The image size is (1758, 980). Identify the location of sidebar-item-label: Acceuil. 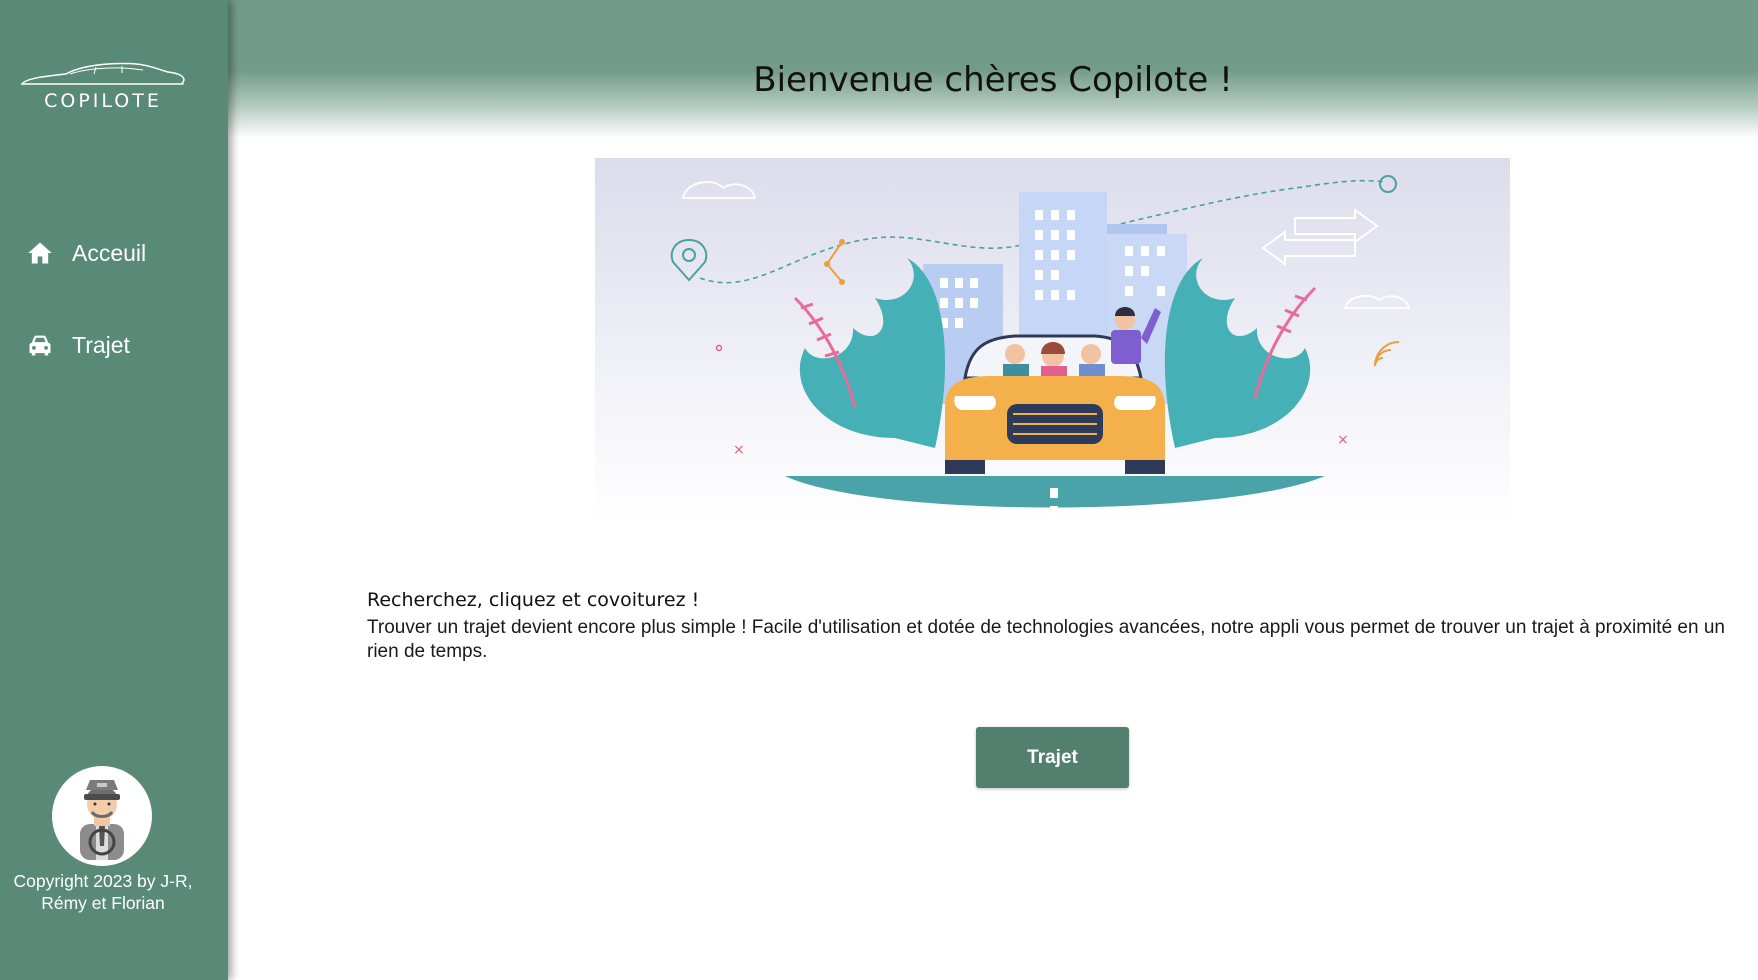
(109, 252).